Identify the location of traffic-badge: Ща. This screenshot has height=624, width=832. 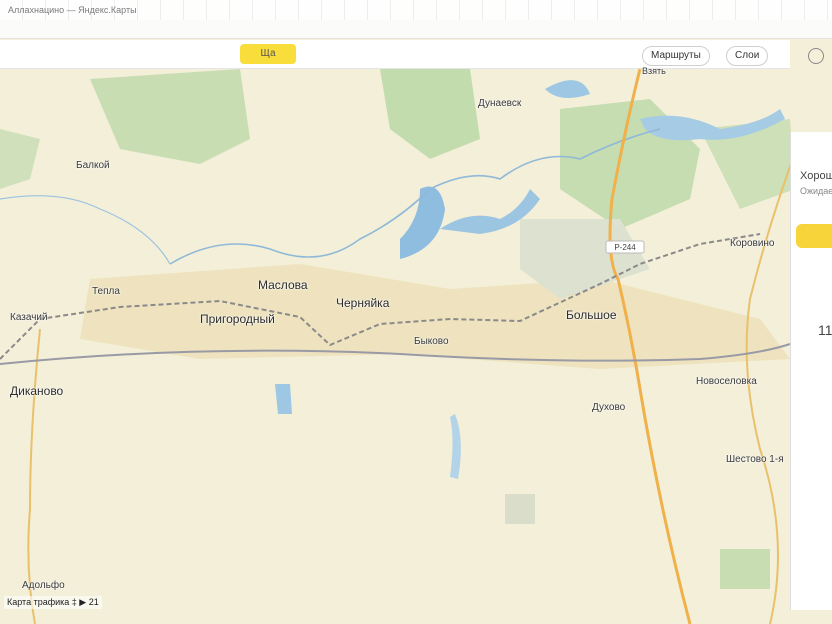
(268, 54).